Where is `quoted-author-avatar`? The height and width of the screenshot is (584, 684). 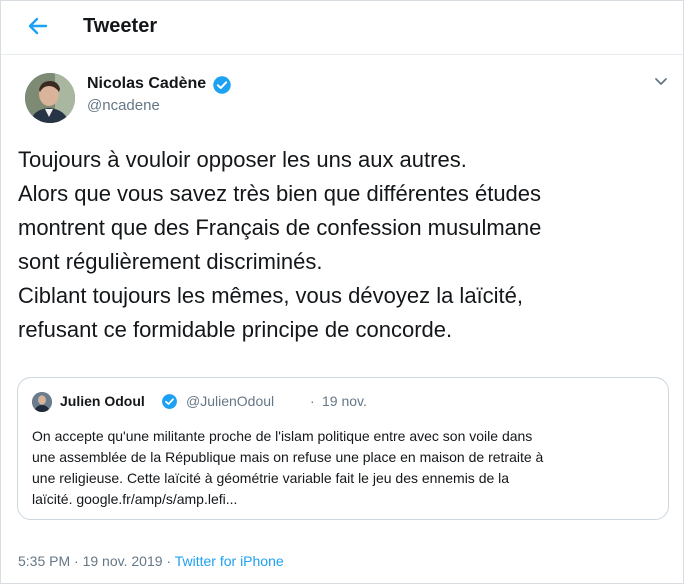 quoted-author-avatar is located at coordinates (42, 402).